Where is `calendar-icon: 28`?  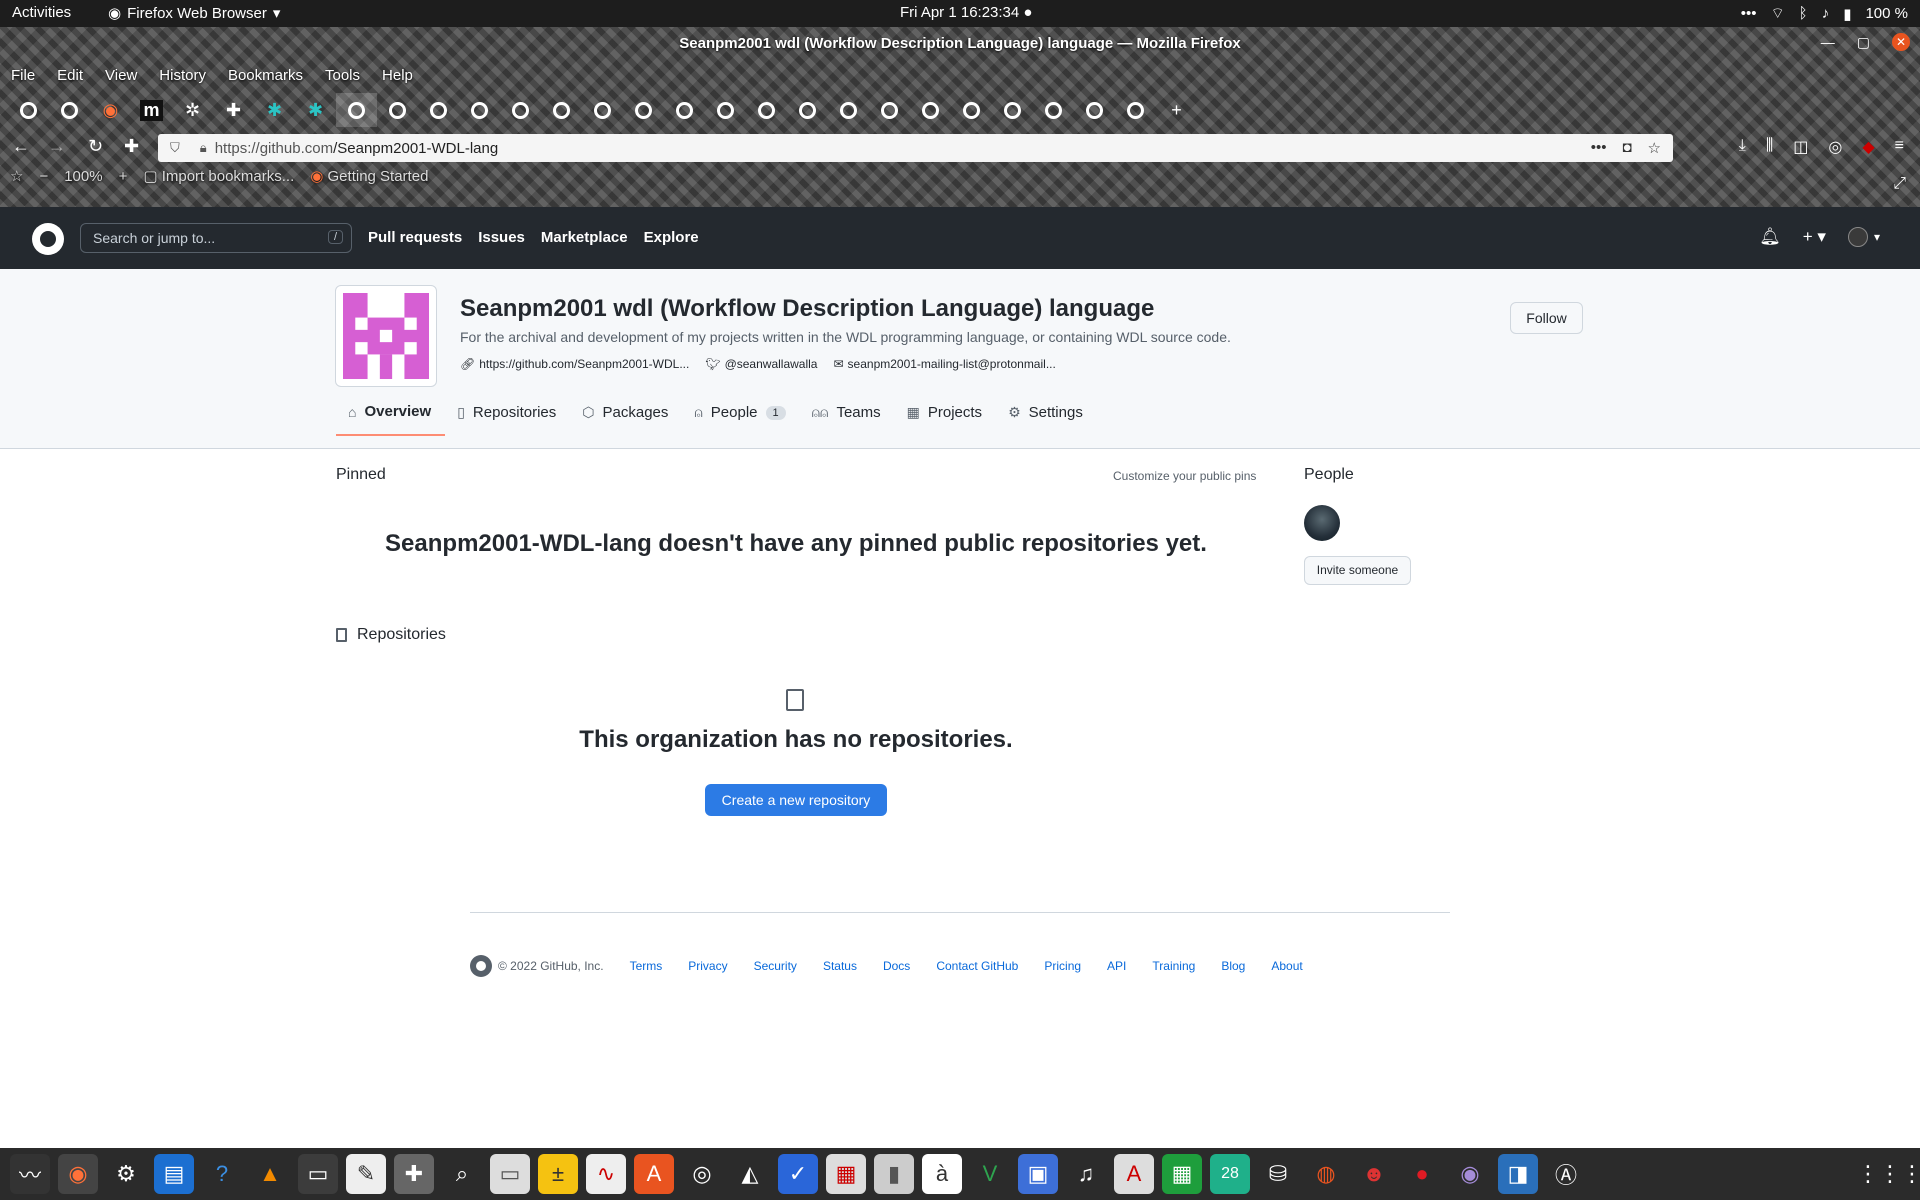 calendar-icon: 28 is located at coordinates (1230, 1174).